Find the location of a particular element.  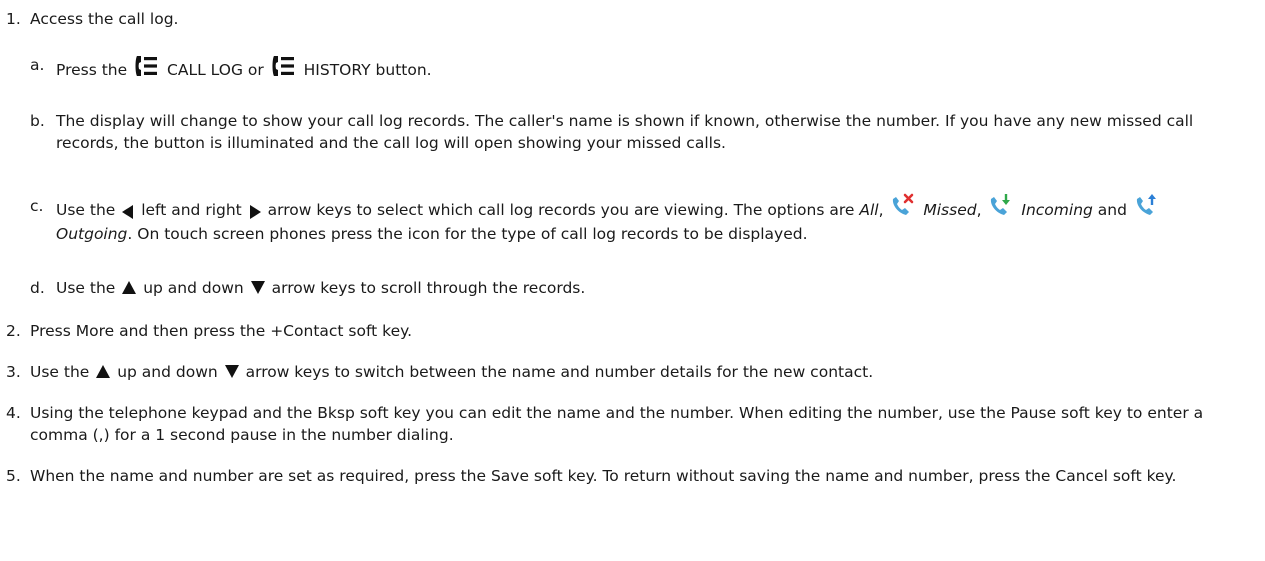

option-all: All is located at coordinates (869, 210).